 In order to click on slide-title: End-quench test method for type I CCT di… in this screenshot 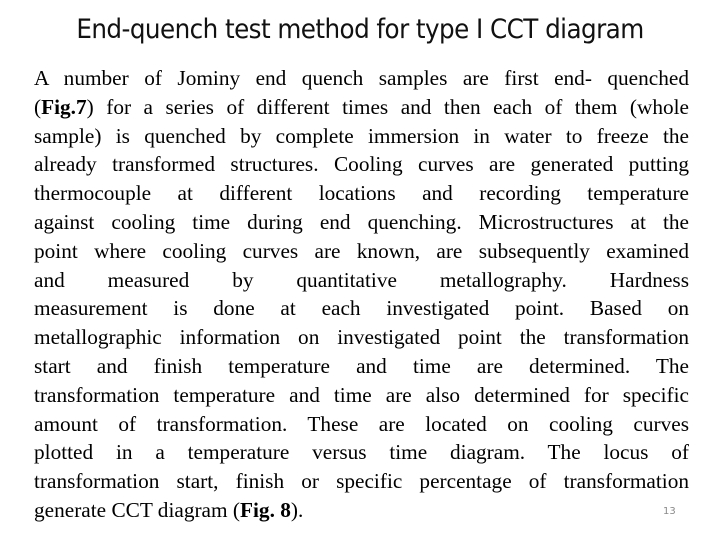, I will do `click(360, 29)`.